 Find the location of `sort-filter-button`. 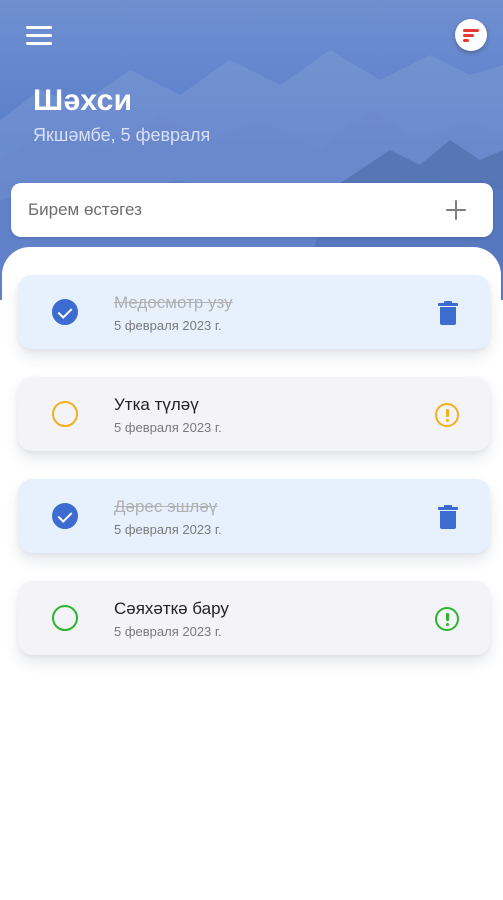

sort-filter-button is located at coordinates (471, 35).